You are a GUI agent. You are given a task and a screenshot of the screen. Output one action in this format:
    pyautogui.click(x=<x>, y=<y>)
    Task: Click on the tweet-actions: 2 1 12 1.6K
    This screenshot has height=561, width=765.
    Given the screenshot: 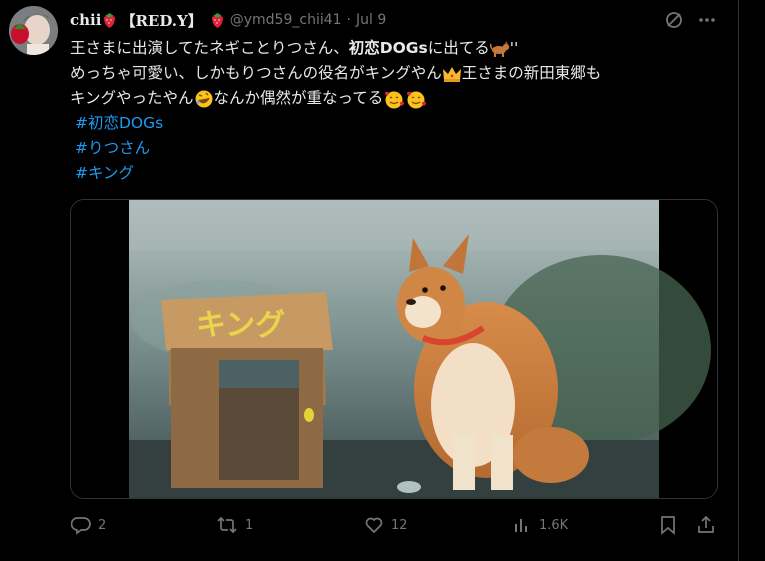 What is the action you would take?
    pyautogui.click(x=369, y=527)
    